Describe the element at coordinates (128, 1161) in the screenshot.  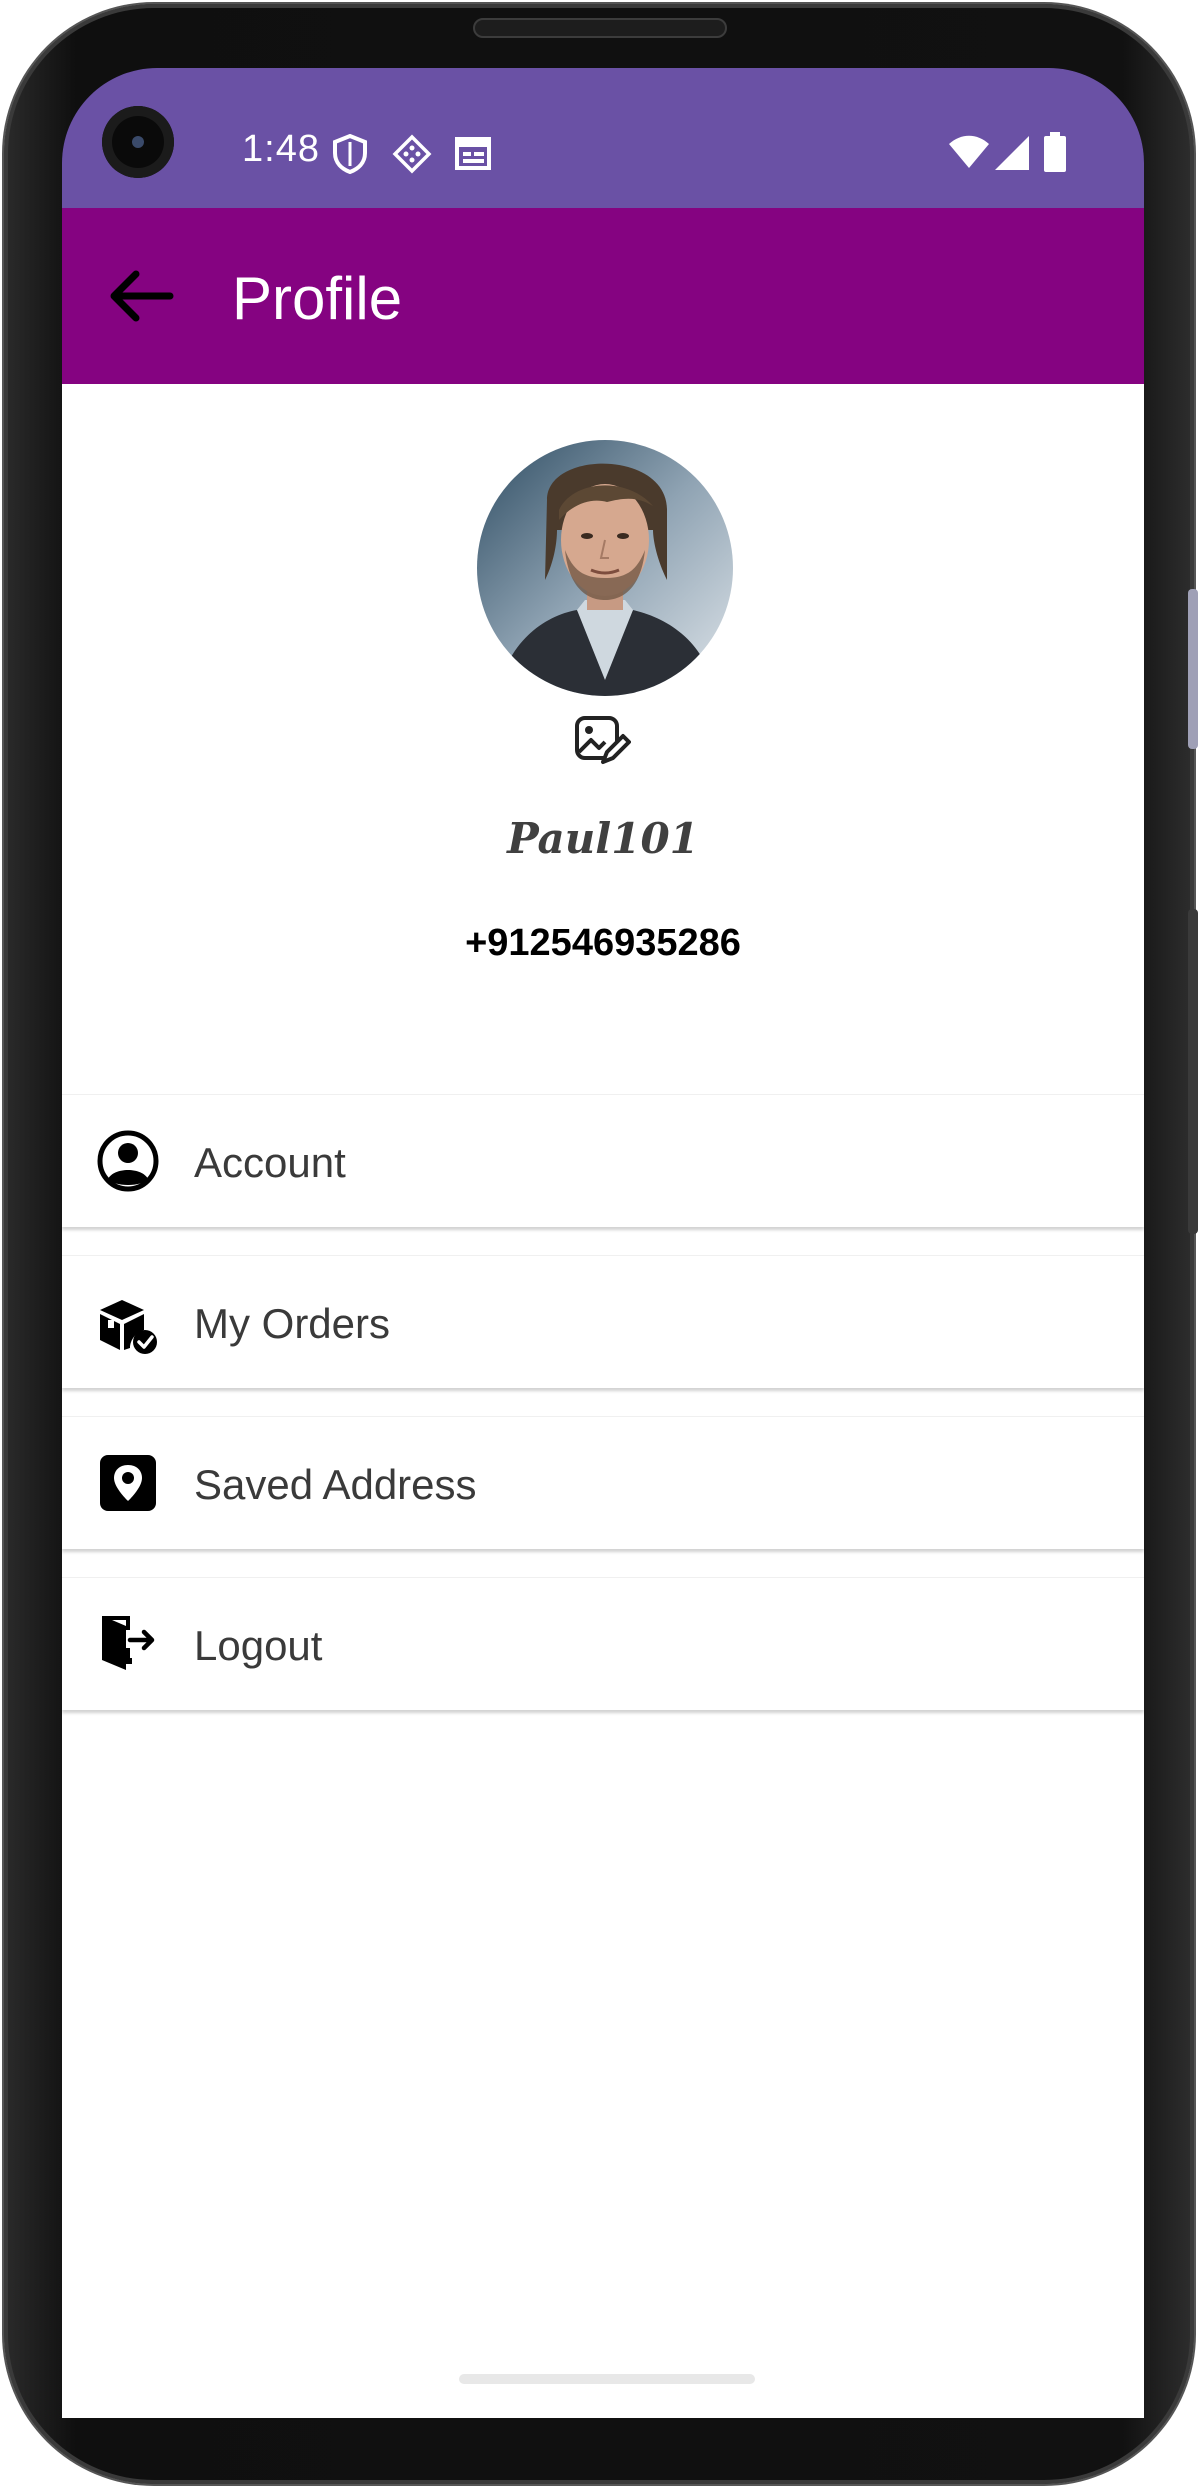
I see `account-circle-icon` at that location.